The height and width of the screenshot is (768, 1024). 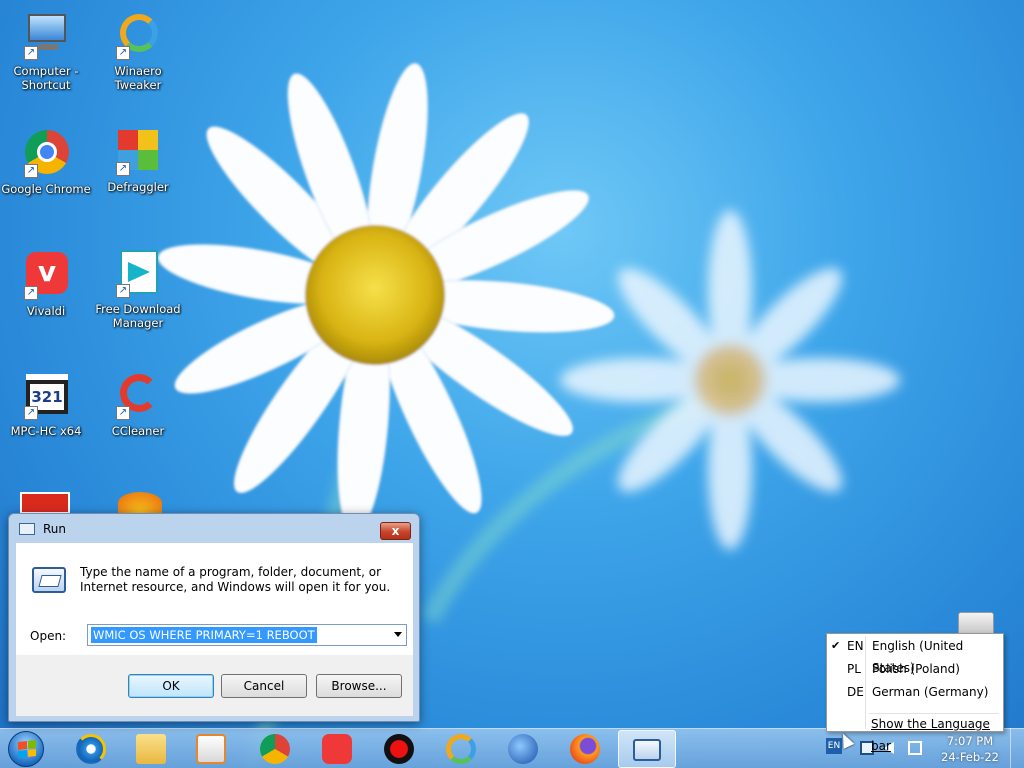 I want to click on desktop-icon-mpc-hc: 321 ↗ MPC-HC x64, so click(x=46, y=405).